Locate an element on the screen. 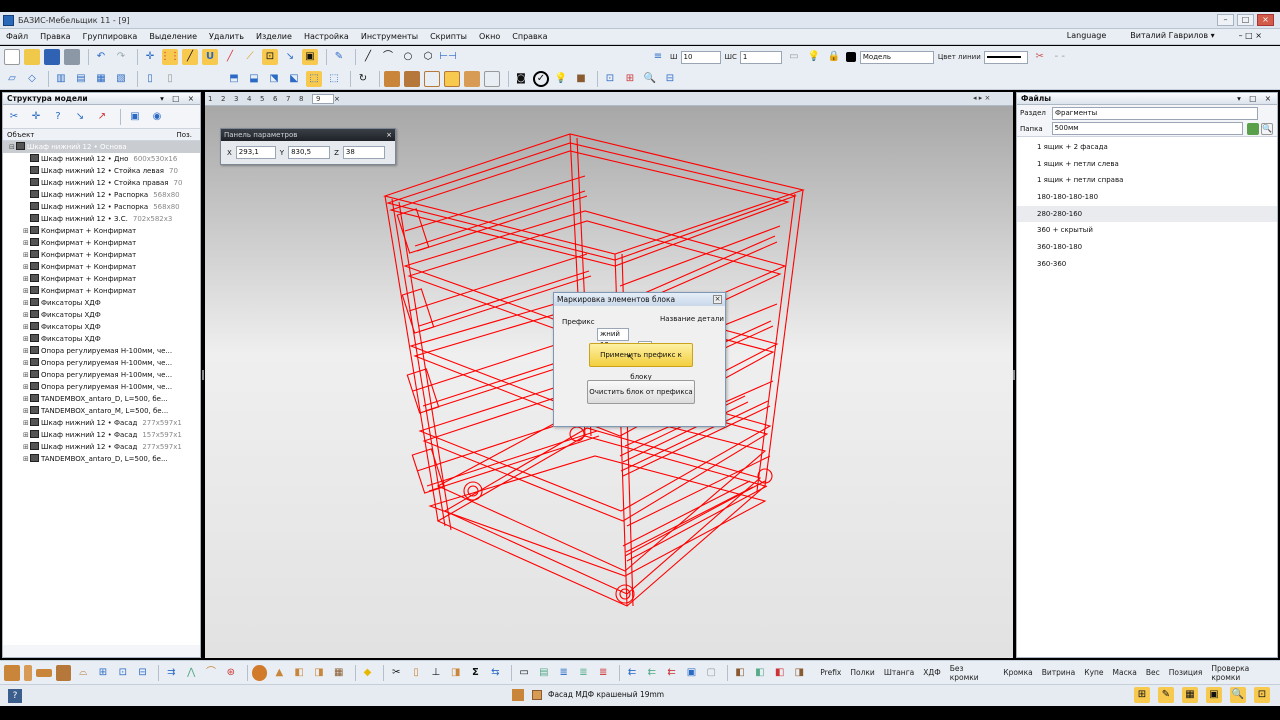 This screenshot has width=1280, height=720. xray-mode-icon is located at coordinates (492, 78).